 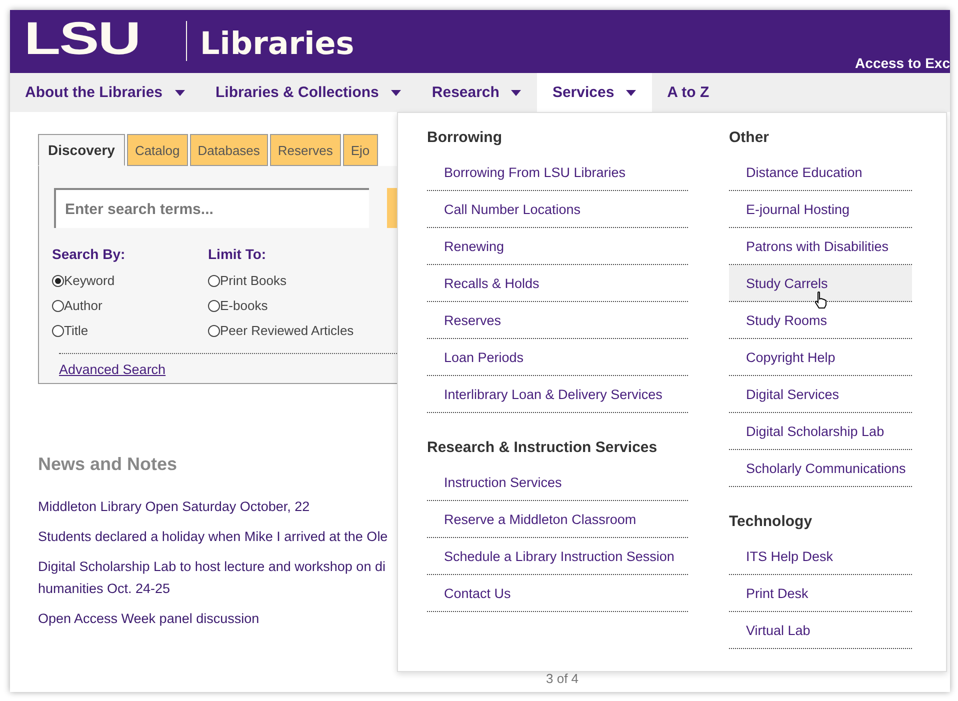 What do you see at coordinates (563, 678) in the screenshot?
I see `page-indicator: 3 of 4` at bounding box center [563, 678].